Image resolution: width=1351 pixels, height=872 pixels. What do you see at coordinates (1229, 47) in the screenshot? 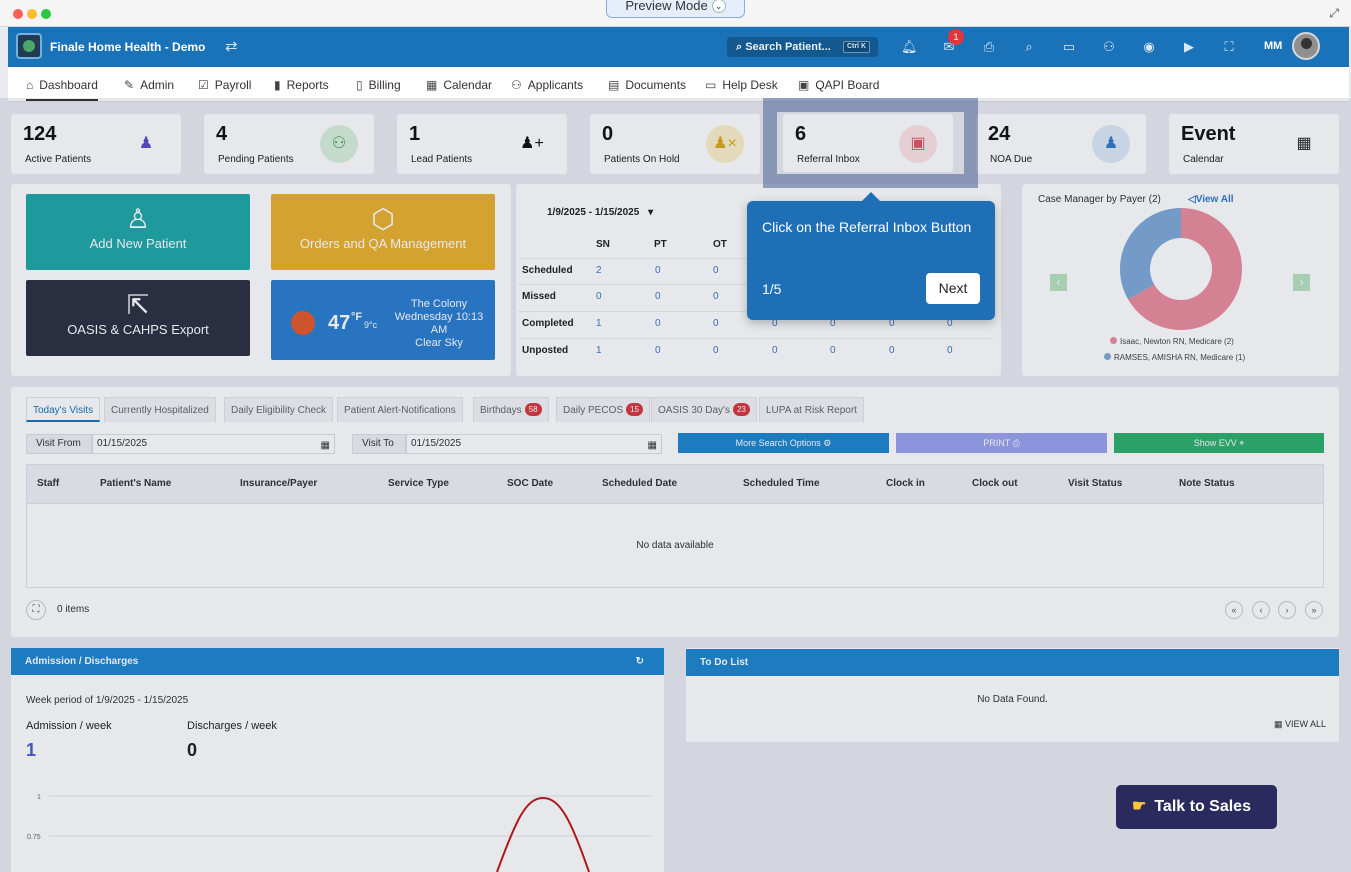
I see `fullscreen-icon: ⛶` at bounding box center [1229, 47].